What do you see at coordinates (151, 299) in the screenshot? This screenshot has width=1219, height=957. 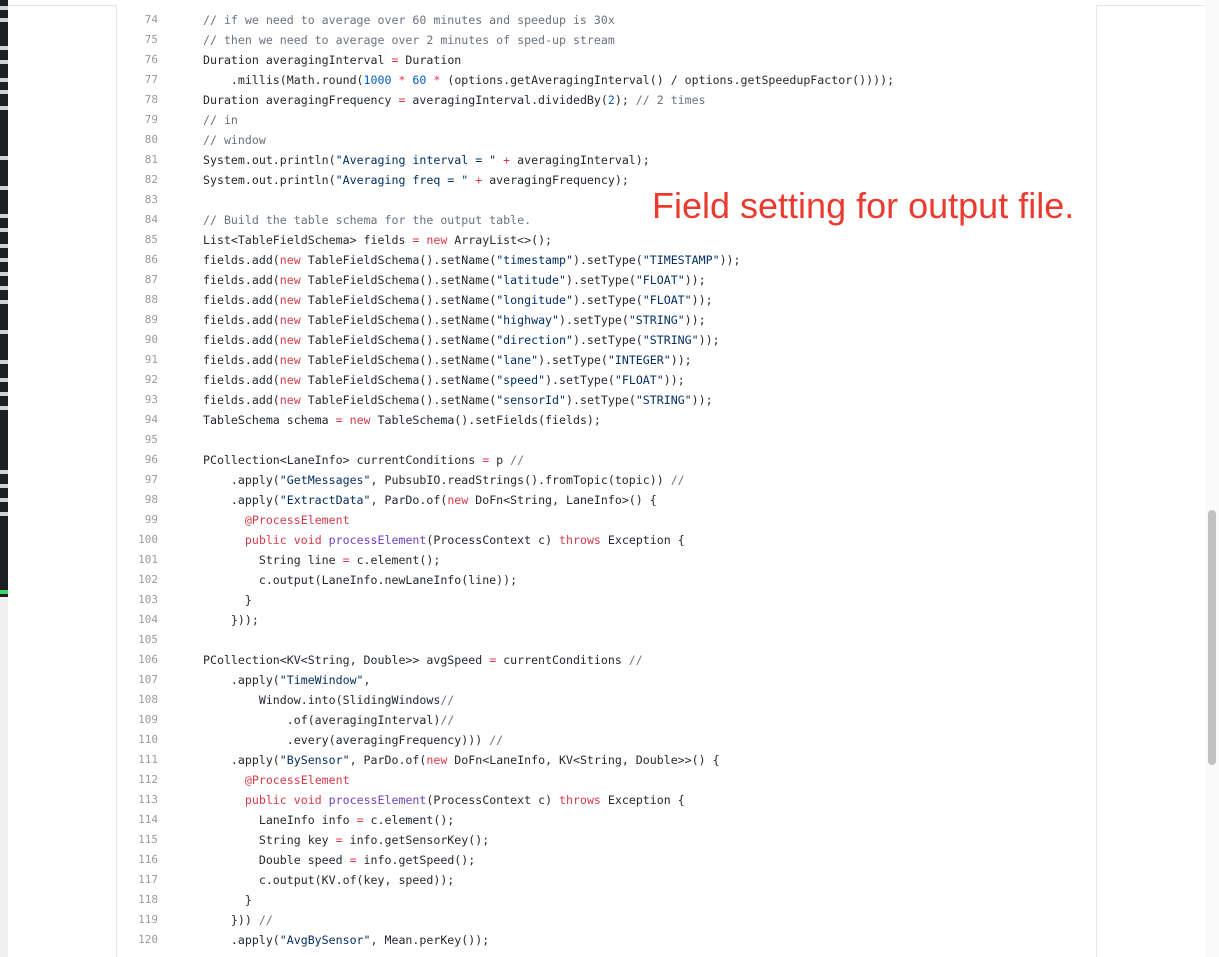 I see `line-number: 88` at bounding box center [151, 299].